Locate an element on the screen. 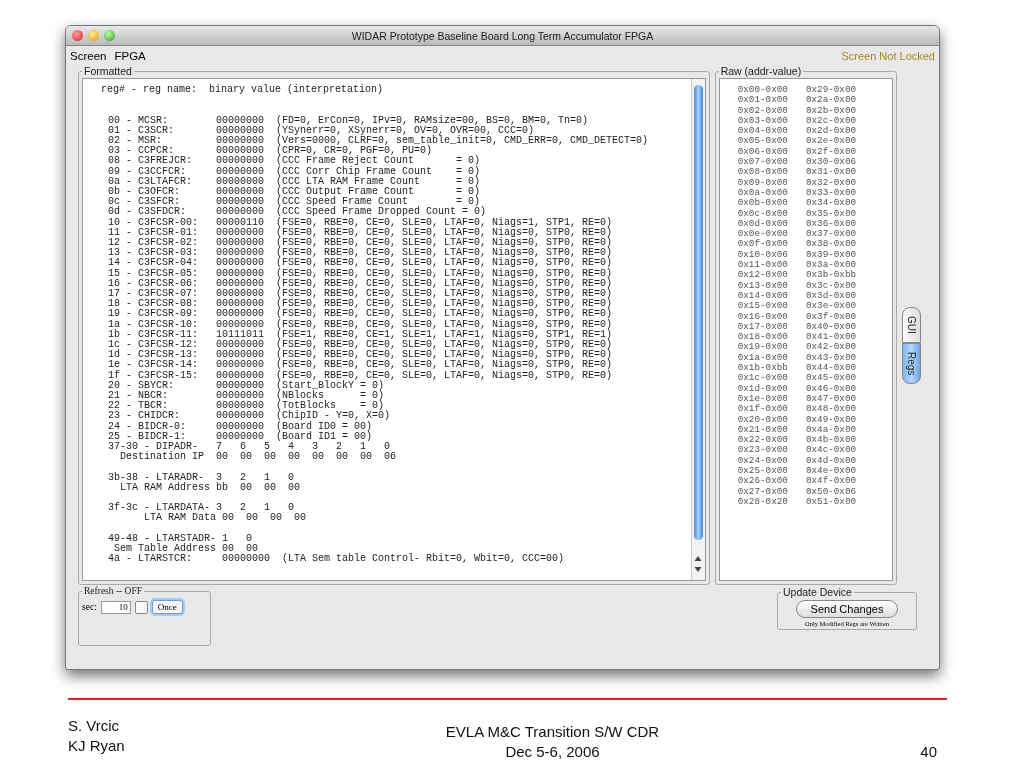 The image size is (1024, 768). raw-entry: 0x51-0x00 is located at coordinates (831, 502).